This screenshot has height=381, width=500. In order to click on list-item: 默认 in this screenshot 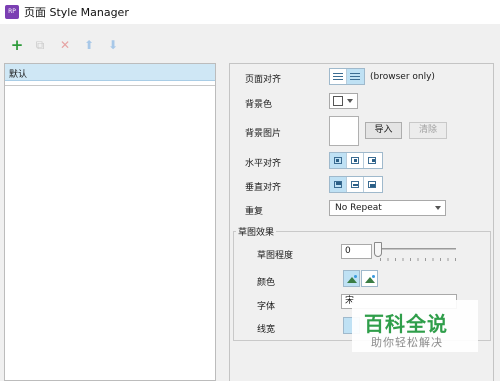, I will do `click(110, 72)`.